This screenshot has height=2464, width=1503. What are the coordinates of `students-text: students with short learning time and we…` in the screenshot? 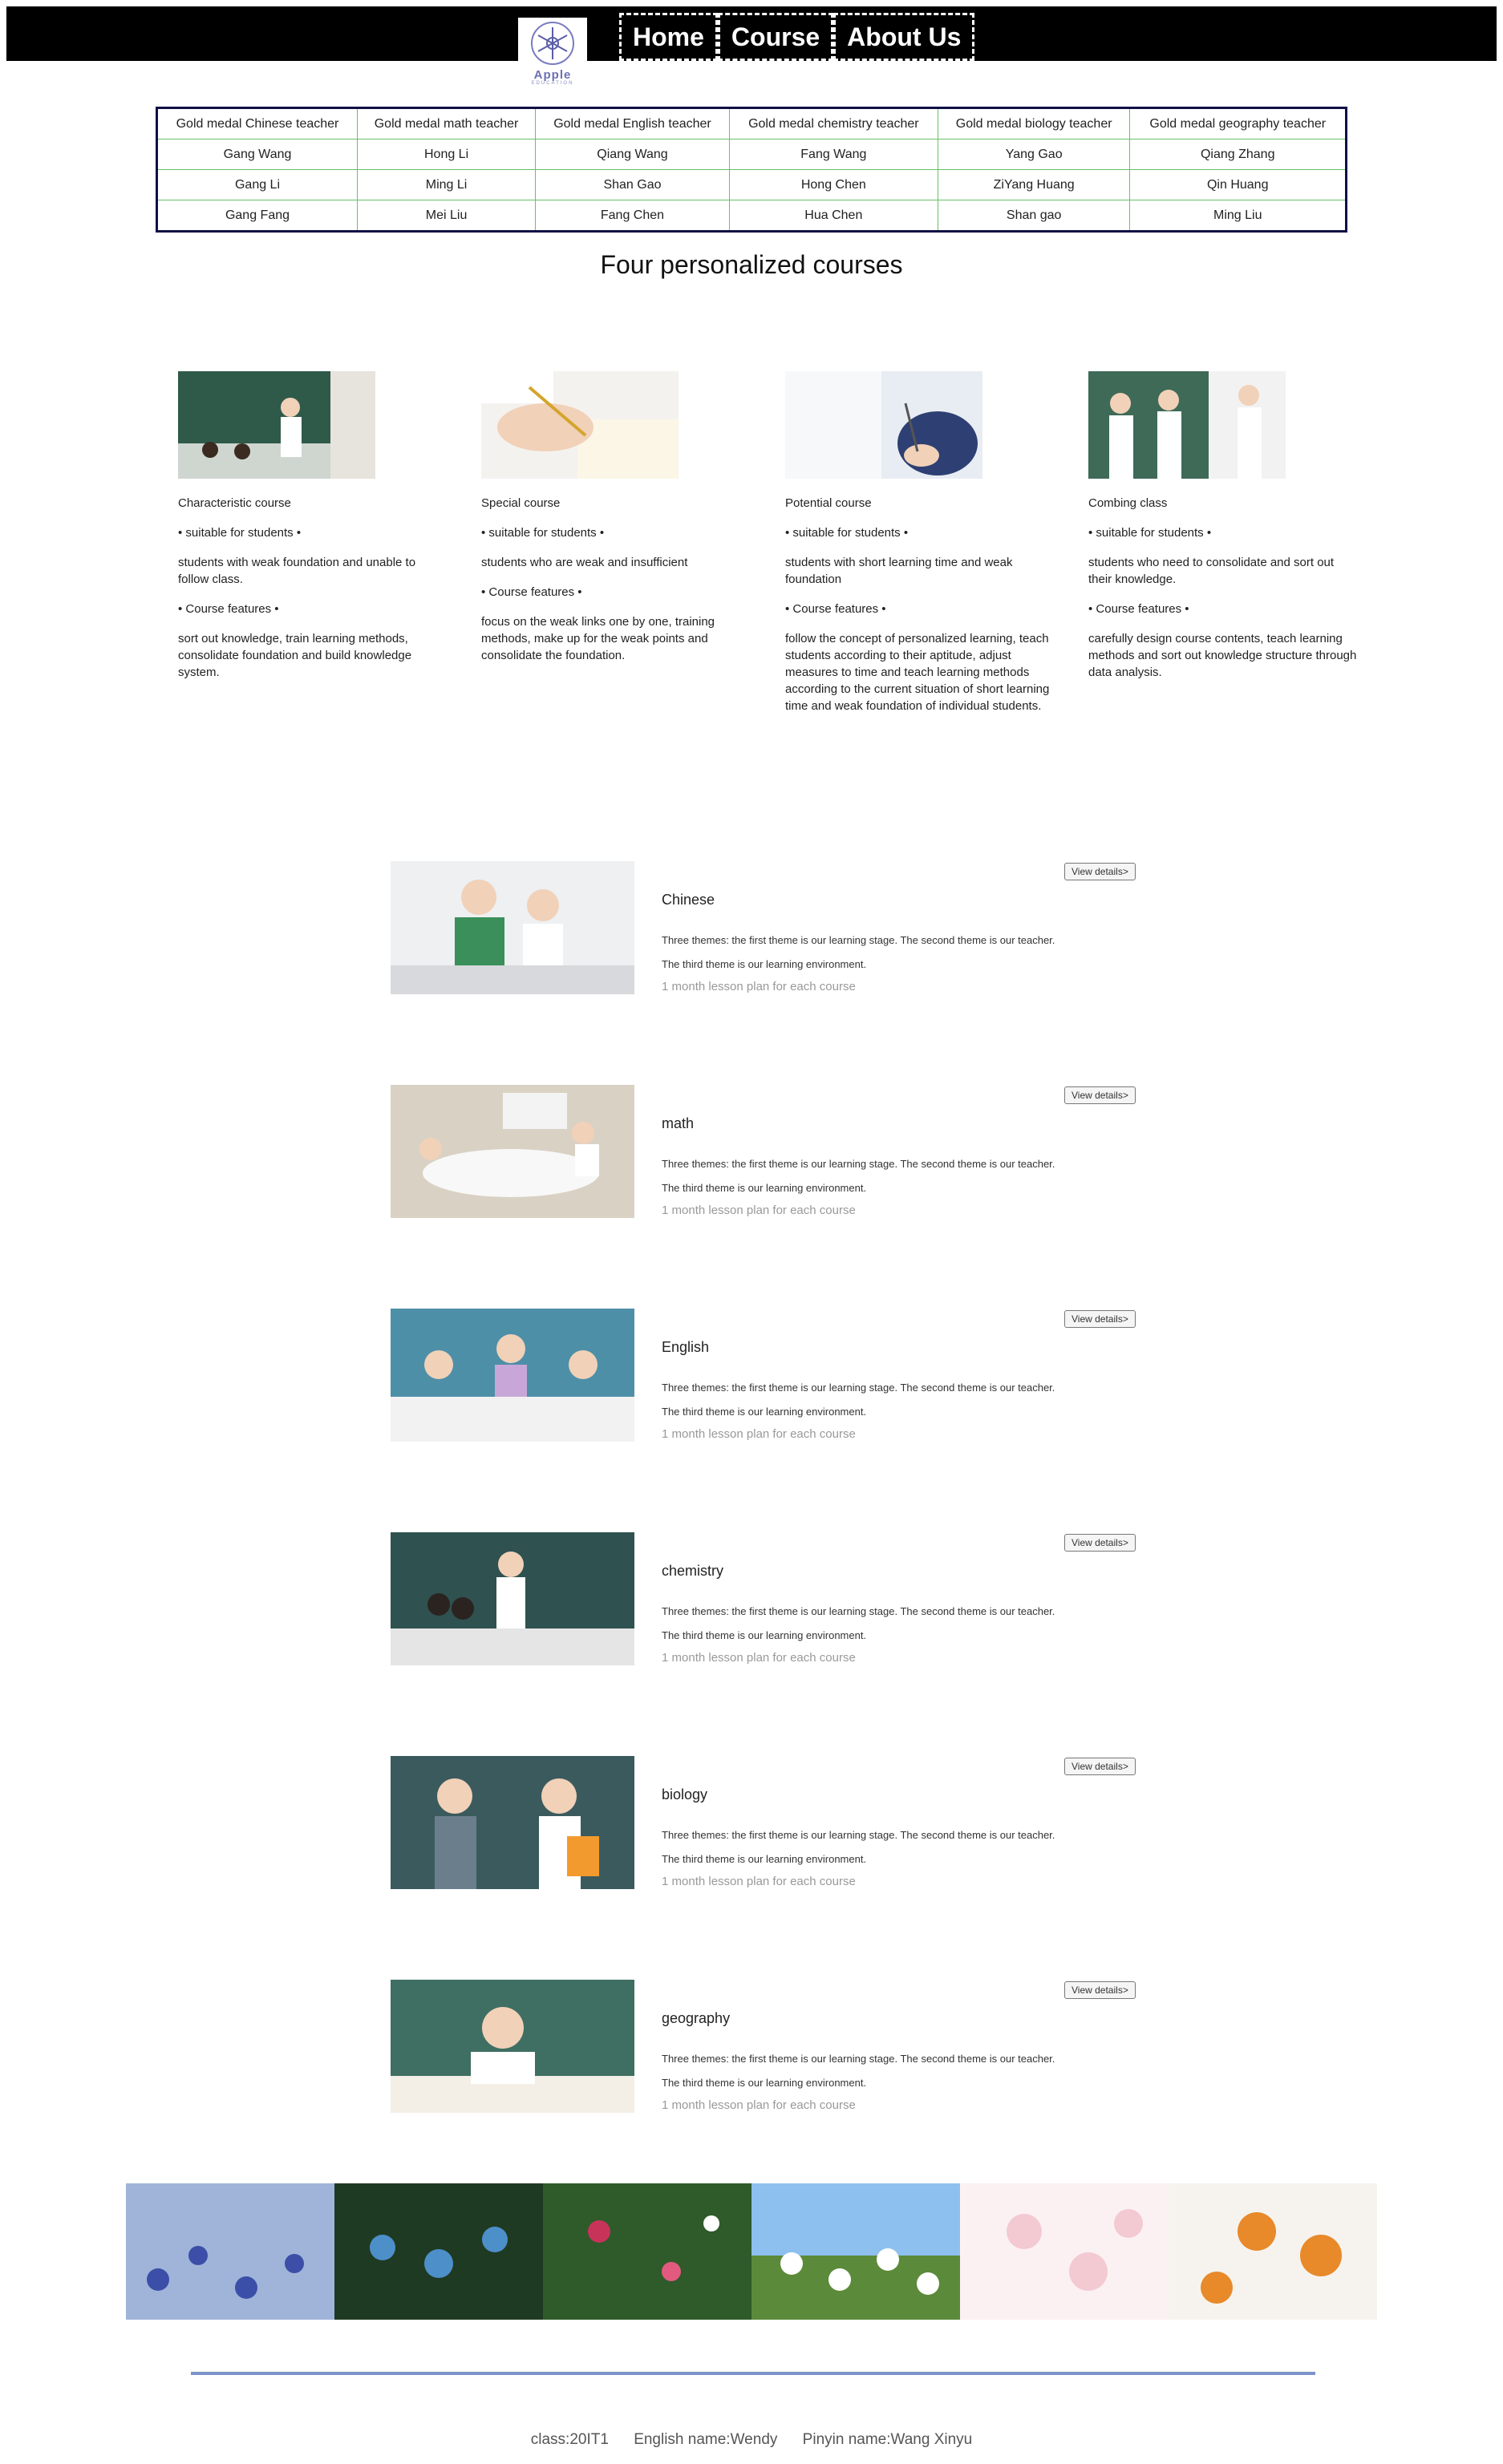 It's located at (899, 571).